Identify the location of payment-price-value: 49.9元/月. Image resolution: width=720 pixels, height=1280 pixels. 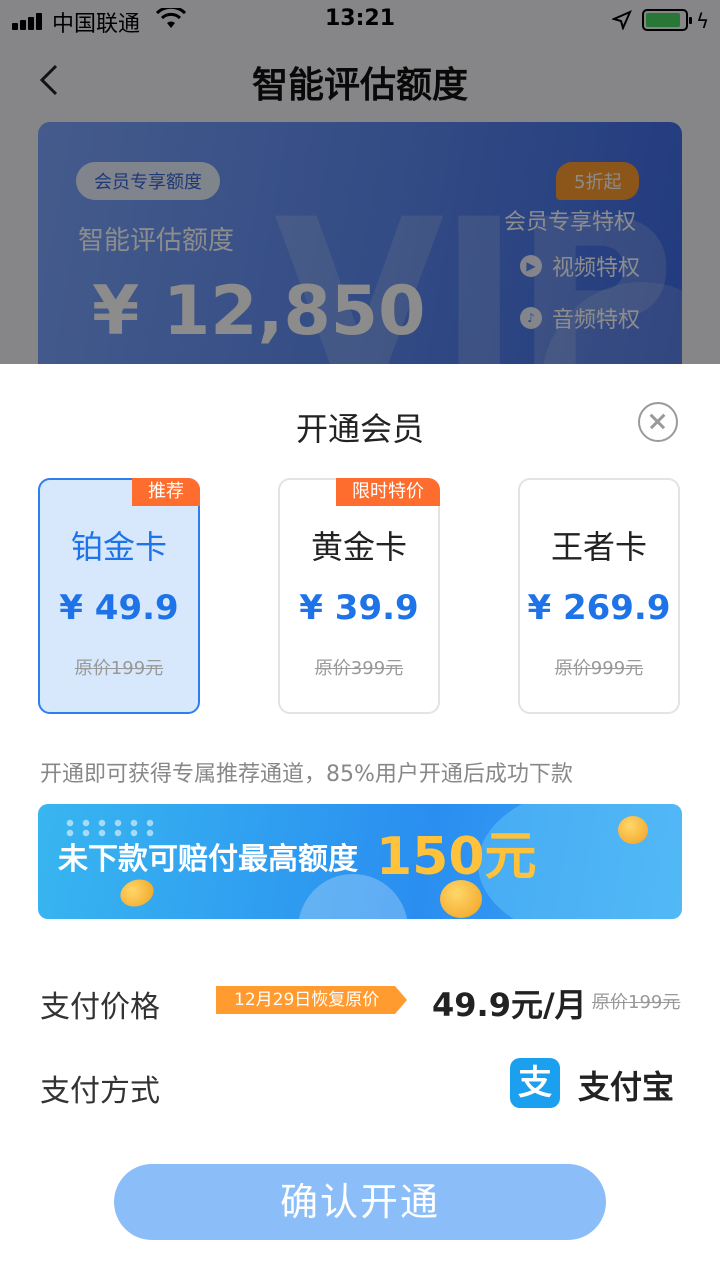
(509, 1005).